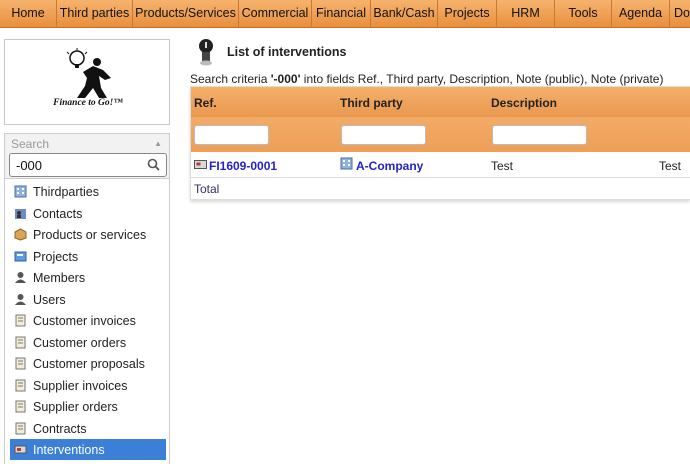 This screenshot has height=464, width=690. What do you see at coordinates (440, 102) in the screenshot?
I see `table-header: Ref. Third party Description` at bounding box center [440, 102].